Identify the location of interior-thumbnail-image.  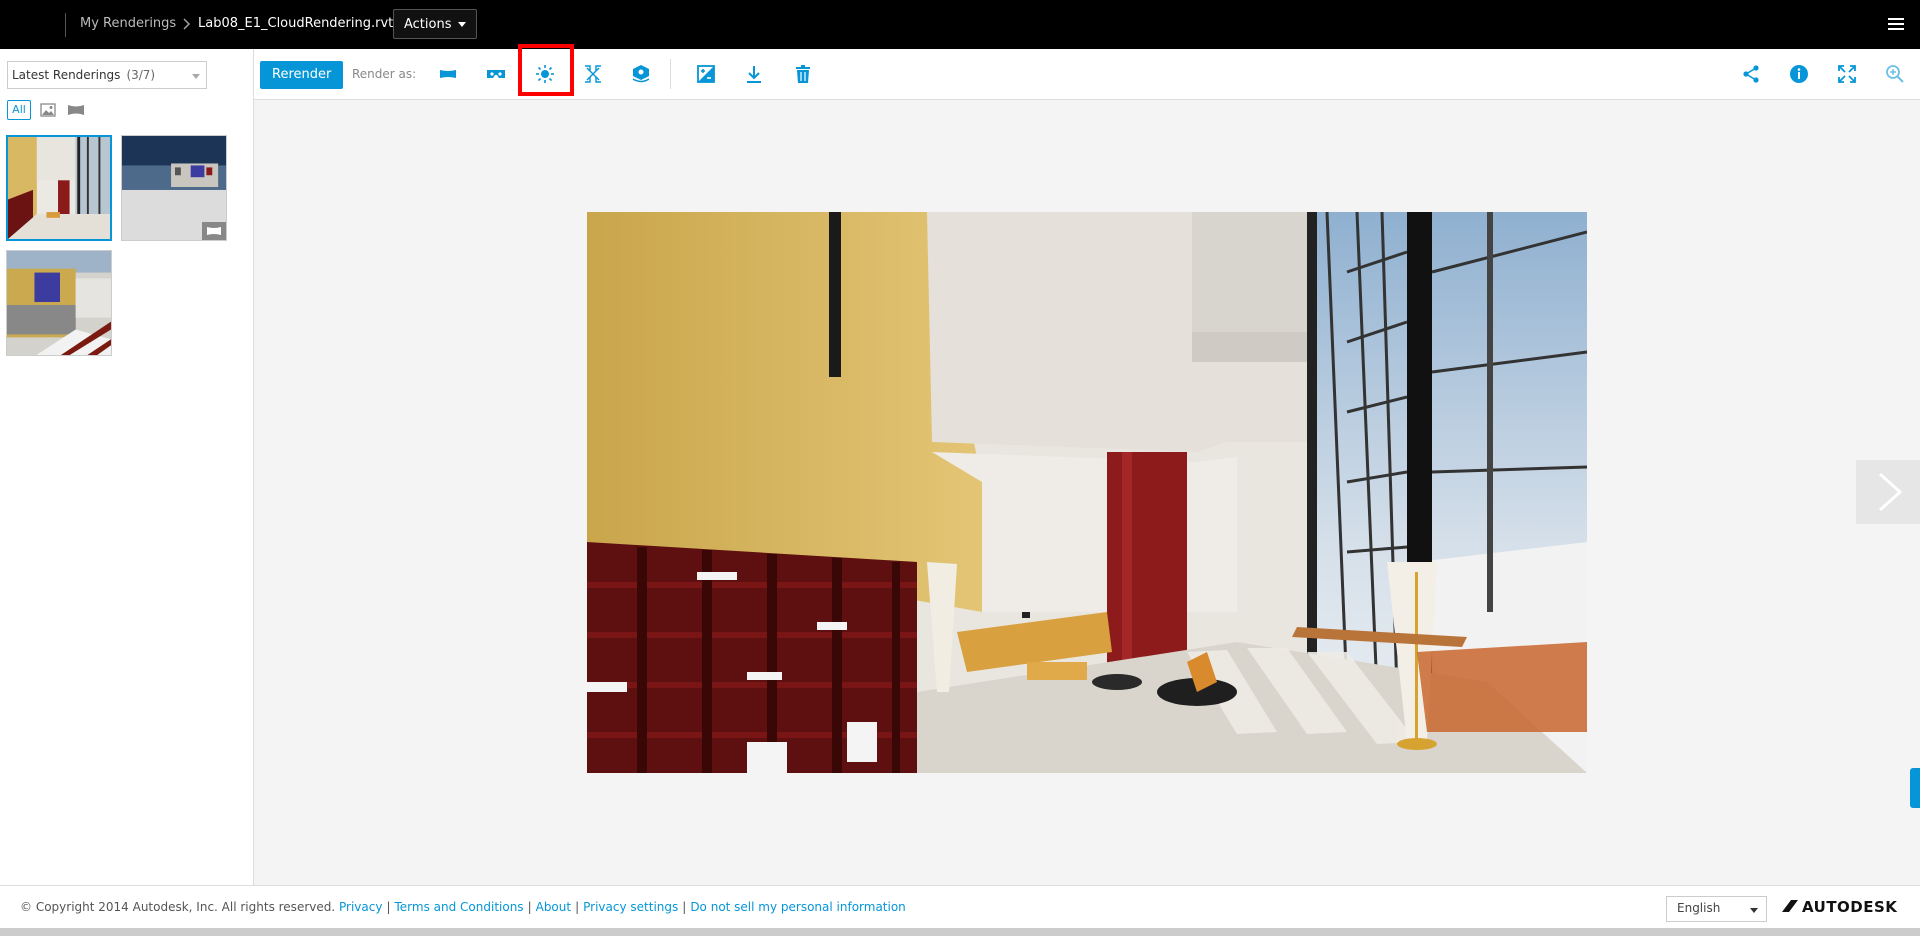
(59, 188).